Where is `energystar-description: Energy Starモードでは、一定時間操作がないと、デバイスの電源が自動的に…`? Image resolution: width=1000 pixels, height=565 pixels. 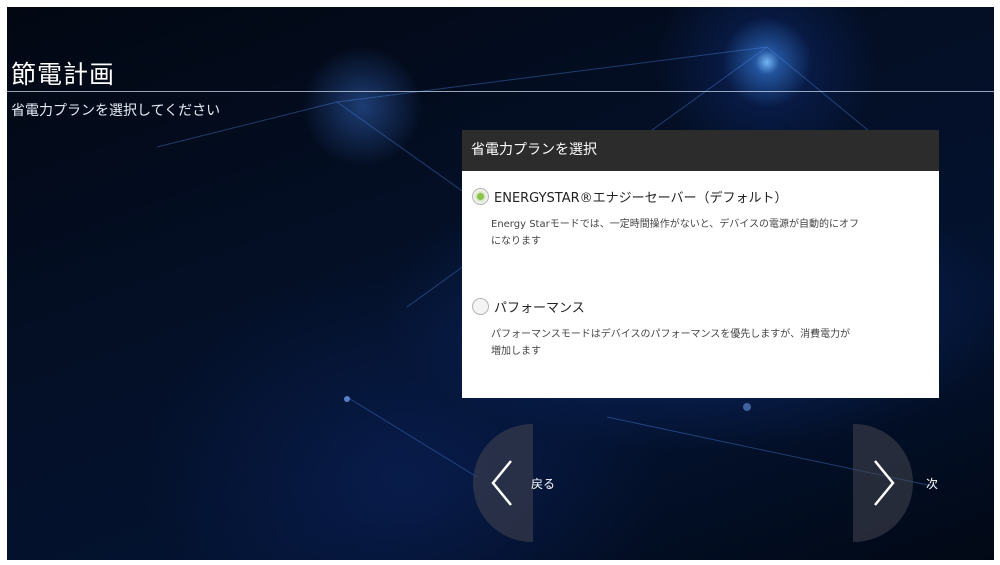
energystar-description: Energy Starモードでは、一定時間操作がないと、デバイスの電源が自動的に… is located at coordinates (701, 233).